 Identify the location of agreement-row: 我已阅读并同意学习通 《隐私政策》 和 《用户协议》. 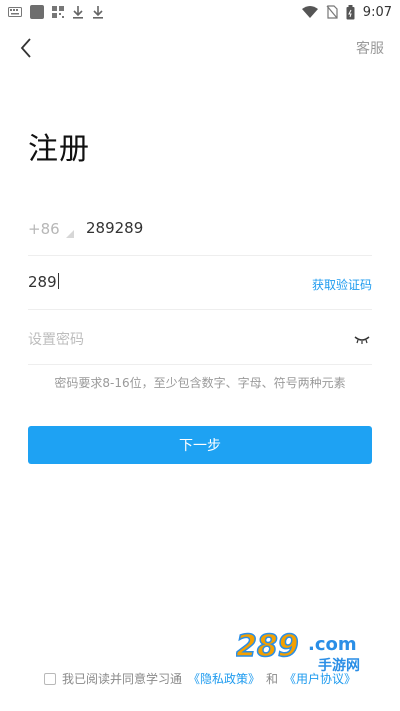
(200, 678).